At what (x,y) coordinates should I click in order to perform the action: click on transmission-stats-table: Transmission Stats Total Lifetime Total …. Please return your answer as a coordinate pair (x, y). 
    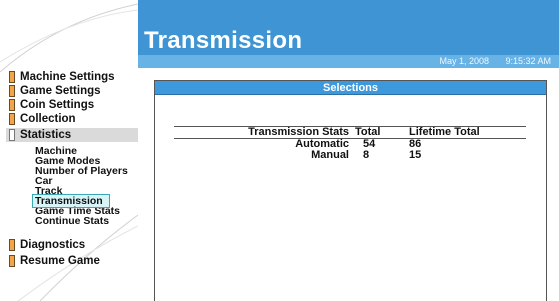
    Looking at the image, I should click on (350, 143).